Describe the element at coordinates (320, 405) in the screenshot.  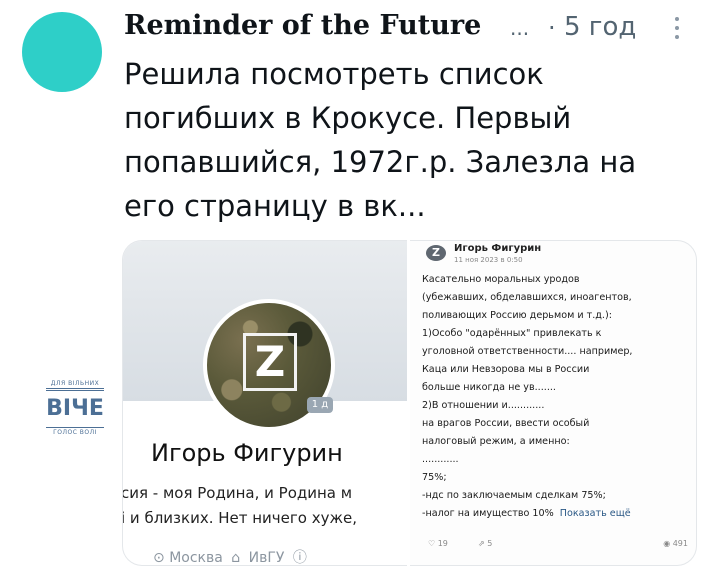
I see `online-badge: 1 д` at that location.